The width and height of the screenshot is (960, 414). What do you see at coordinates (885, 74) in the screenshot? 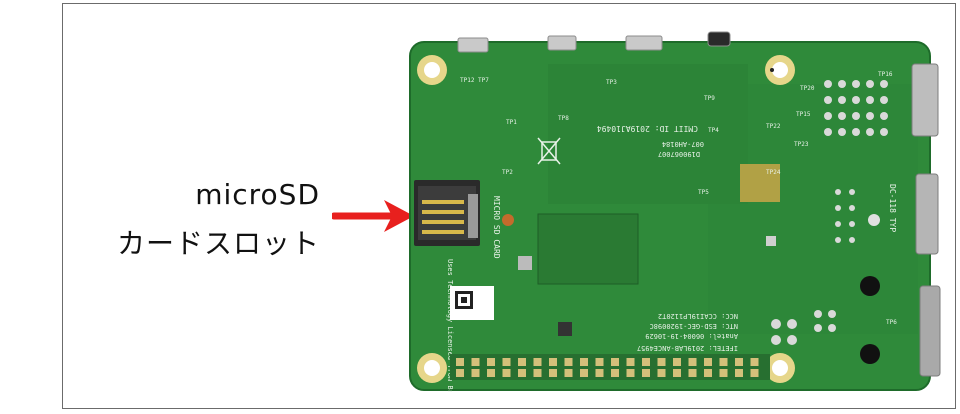
I see `silk-tp-label: TP16` at bounding box center [885, 74].